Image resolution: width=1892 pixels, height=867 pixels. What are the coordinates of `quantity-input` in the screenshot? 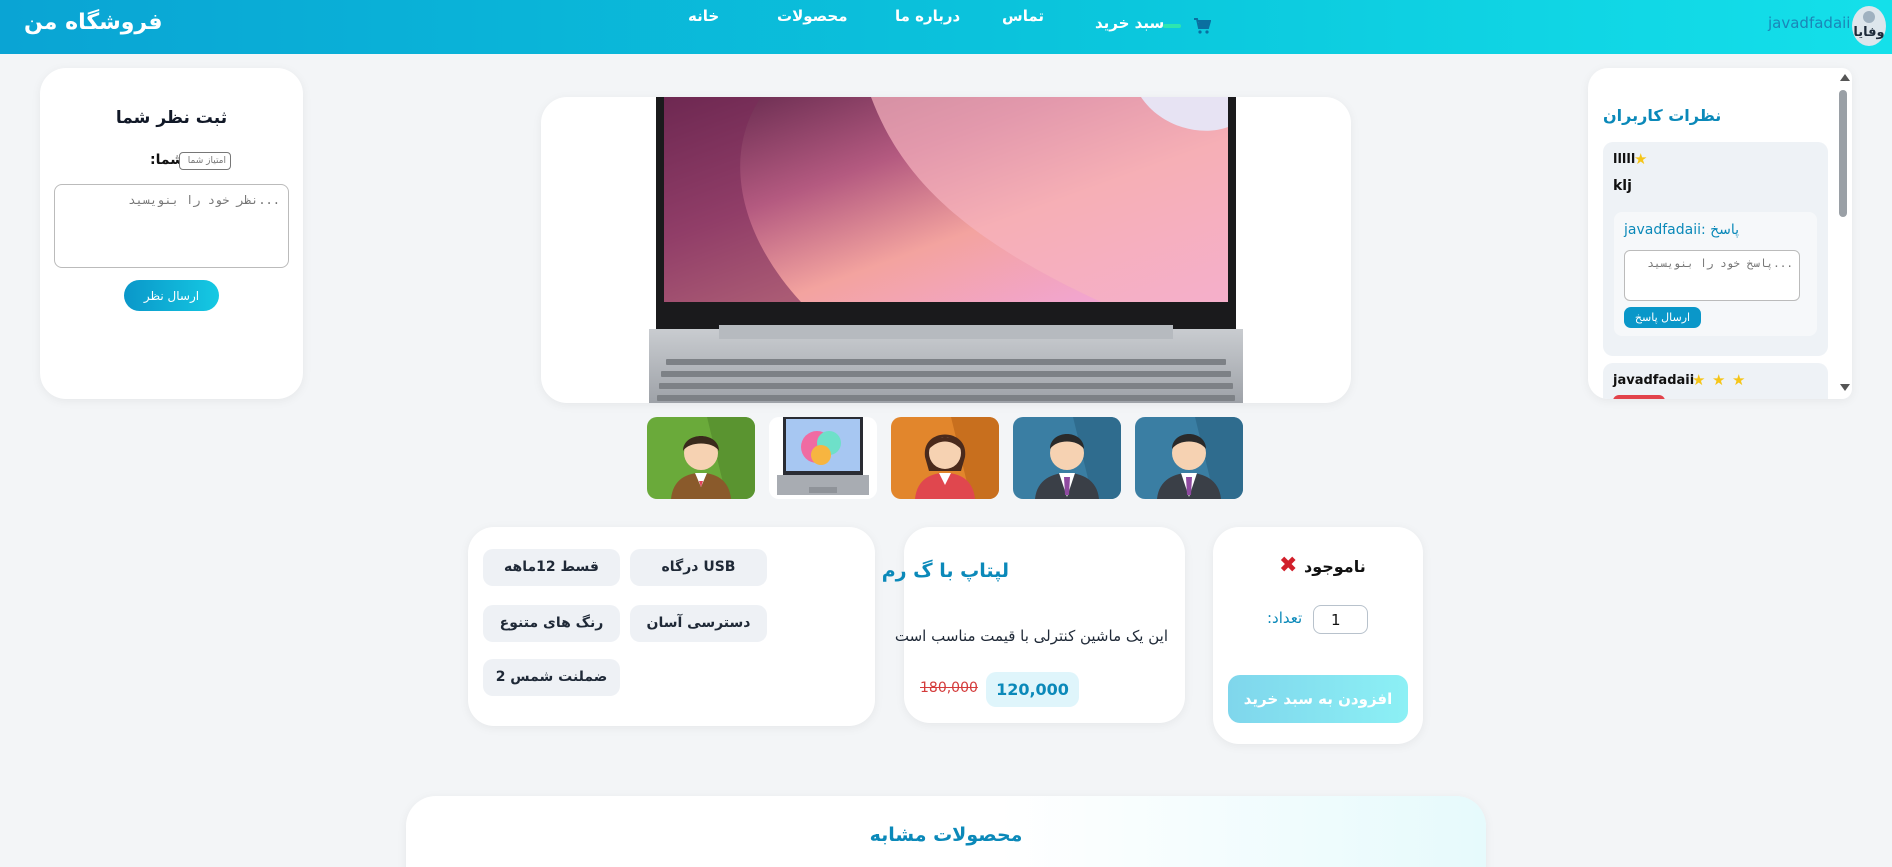 It's located at (1340, 619).